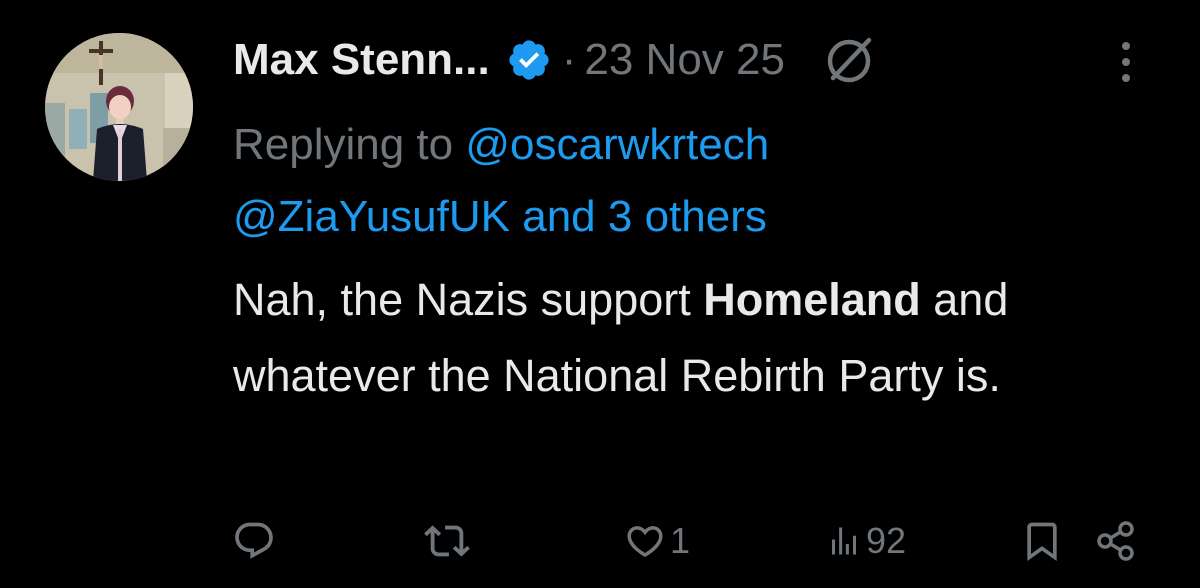 The image size is (1200, 588). What do you see at coordinates (684, 60) in the screenshot?
I see `tweet-date: 23 Nov 25` at bounding box center [684, 60].